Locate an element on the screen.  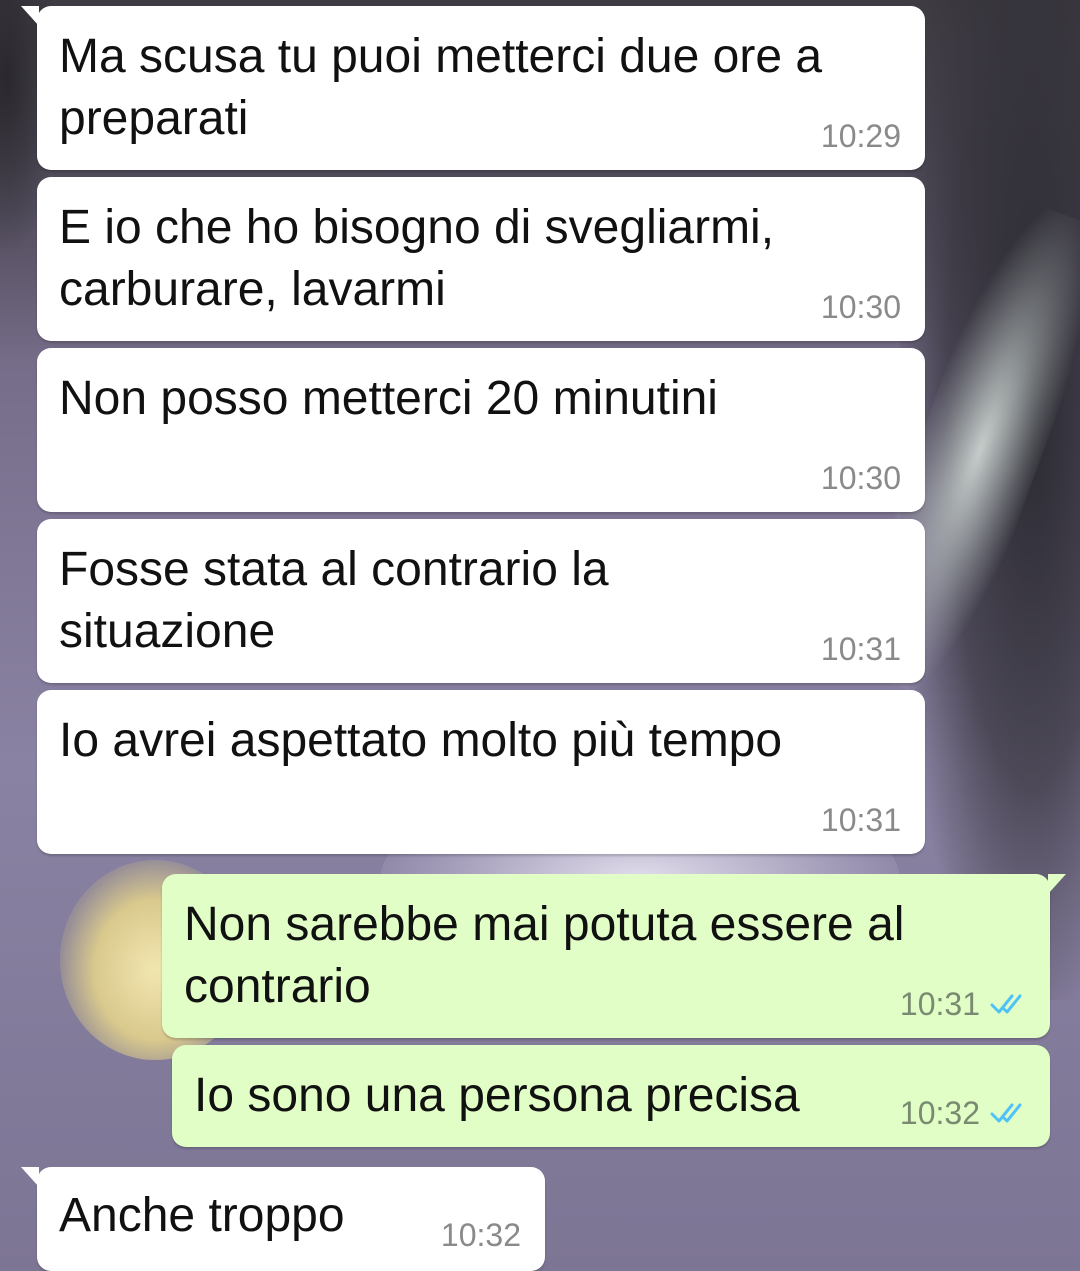
message-text: Io avrei aspettato molto più tempo is located at coordinates (421, 740).